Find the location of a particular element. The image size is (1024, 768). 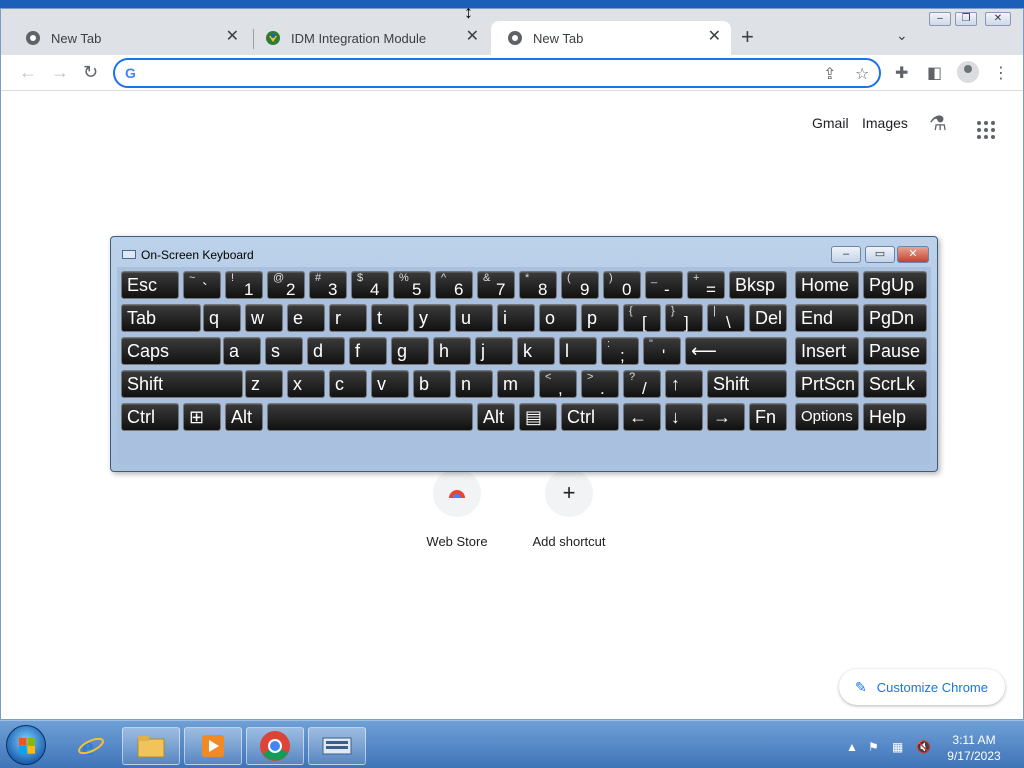

star-icon: ☆ is located at coordinates (862, 74).